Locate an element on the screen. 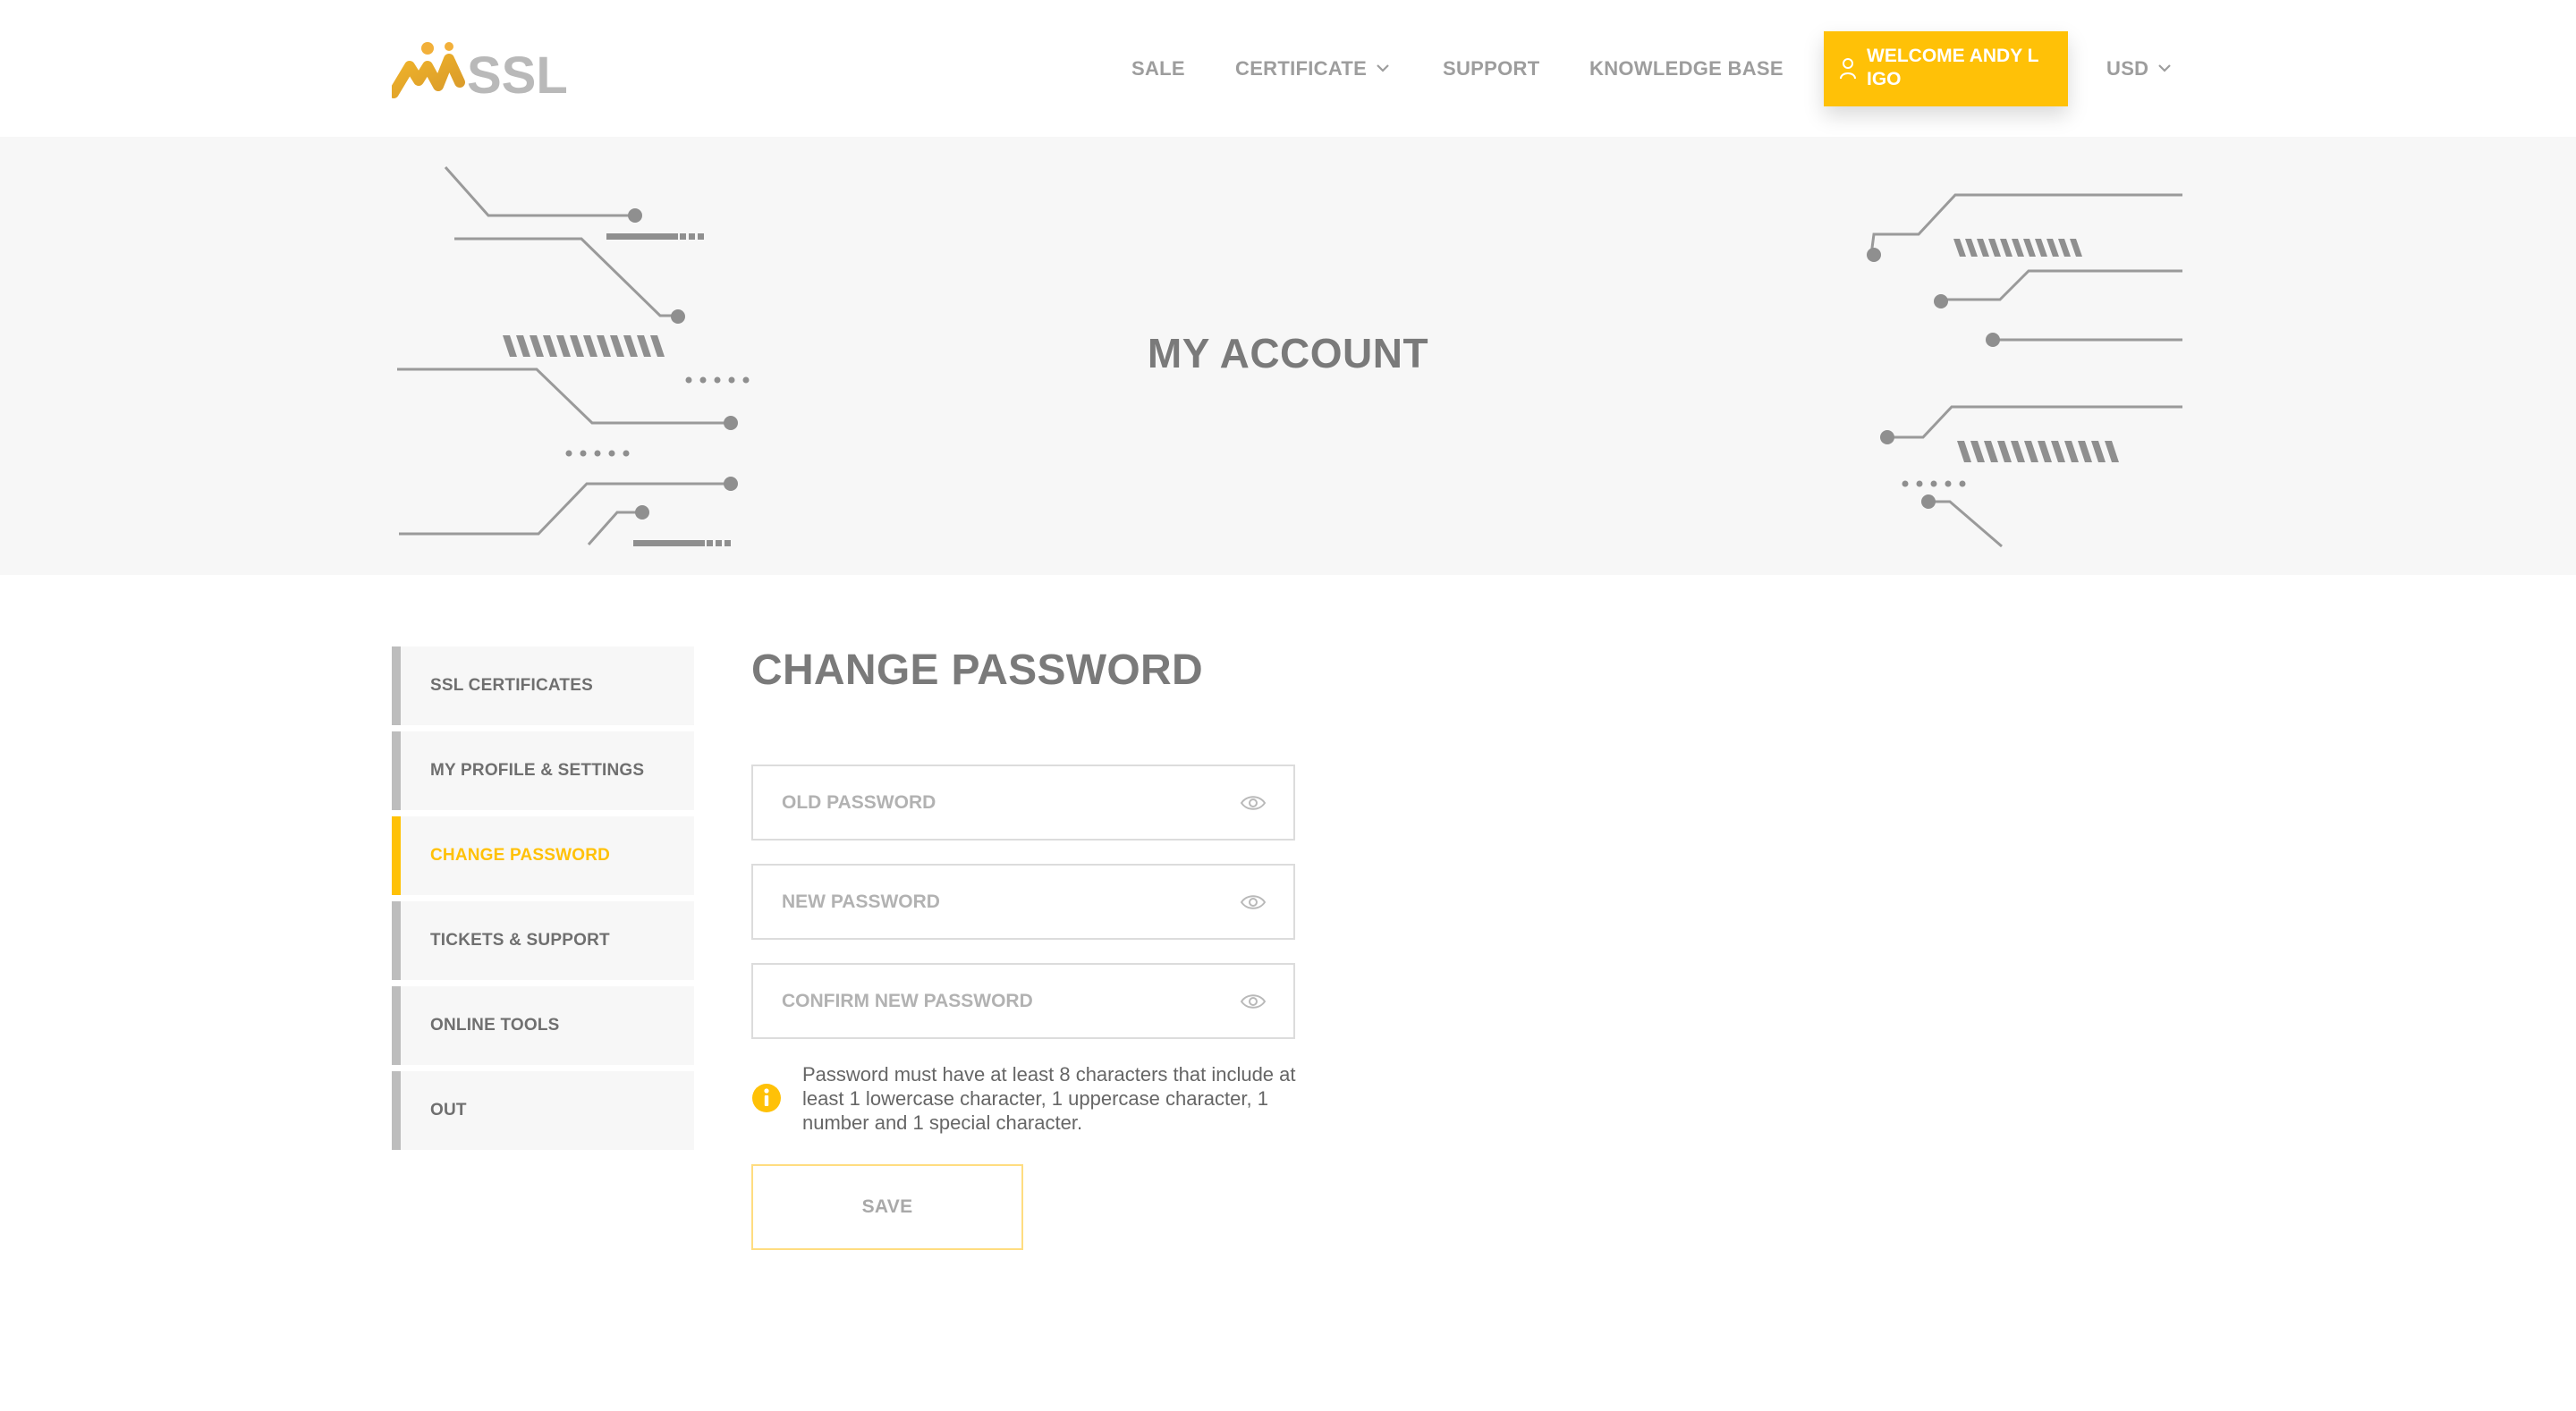 This screenshot has height=1411, width=2576. confirm-password-field is located at coordinates (1023, 1001).